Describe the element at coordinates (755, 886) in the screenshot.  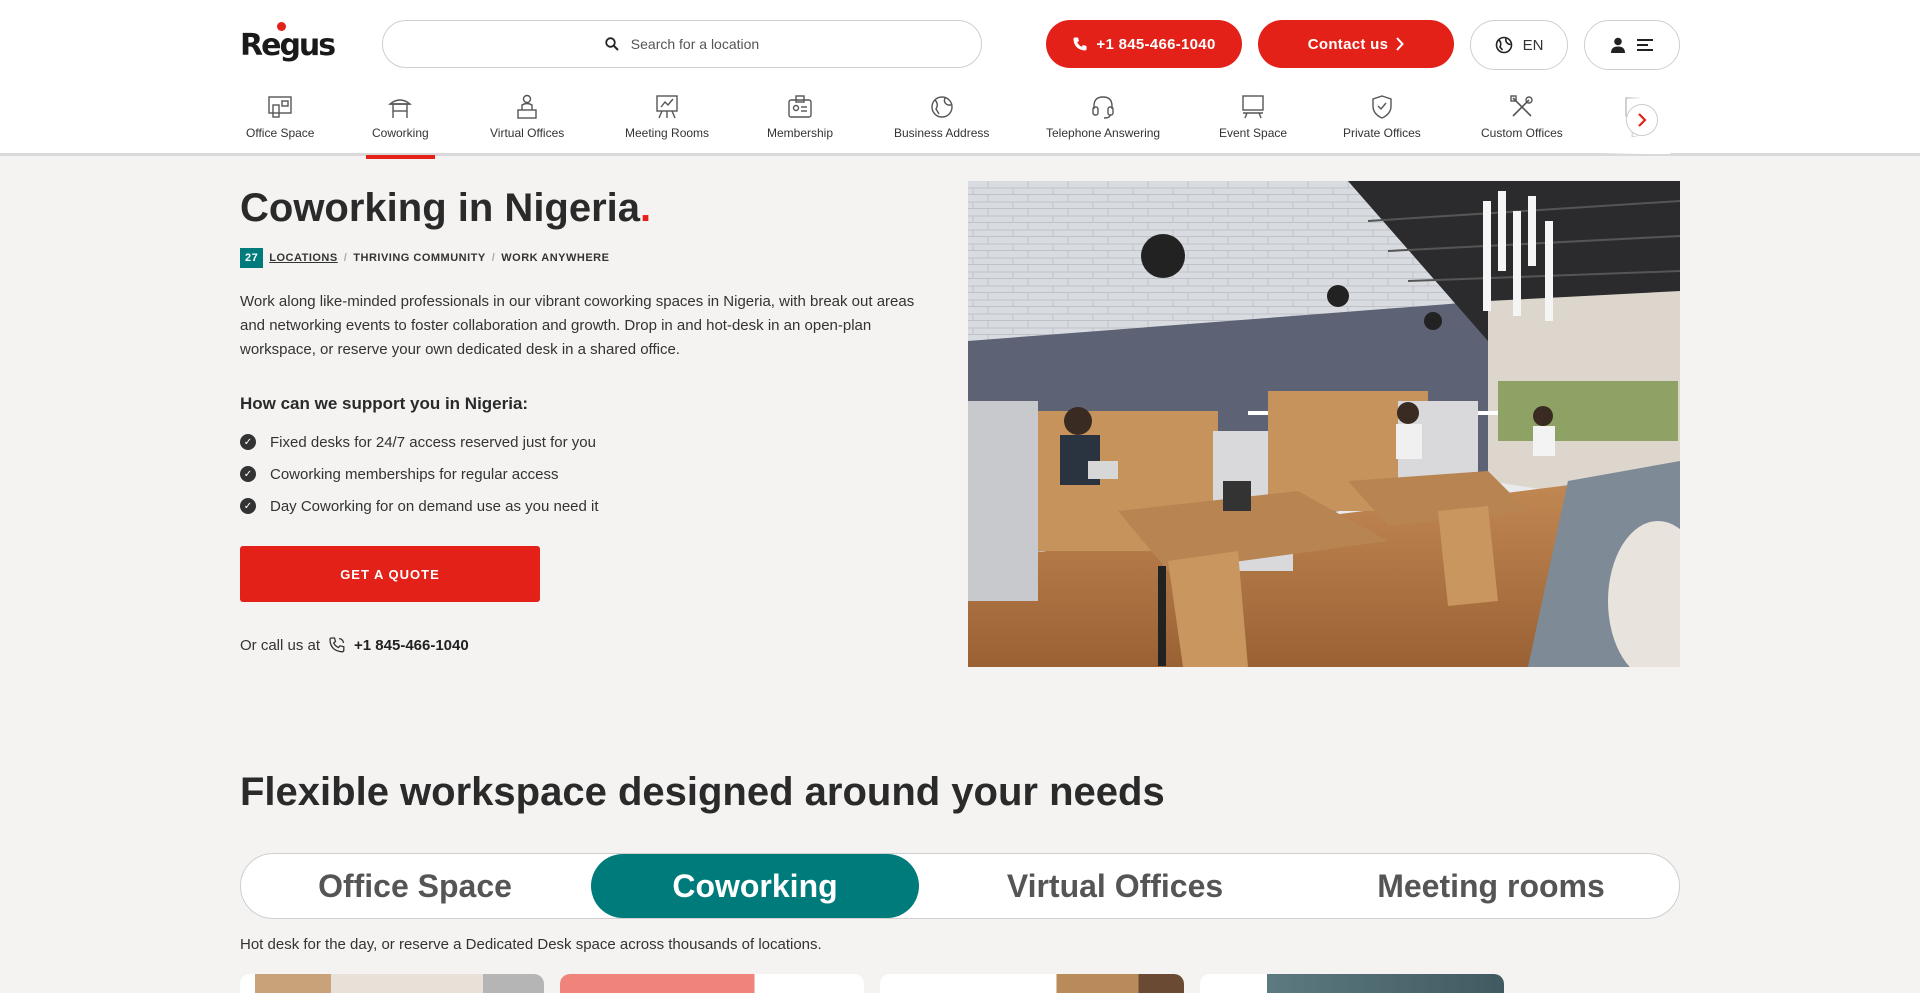
I see `tab-coworking: Coworking` at that location.